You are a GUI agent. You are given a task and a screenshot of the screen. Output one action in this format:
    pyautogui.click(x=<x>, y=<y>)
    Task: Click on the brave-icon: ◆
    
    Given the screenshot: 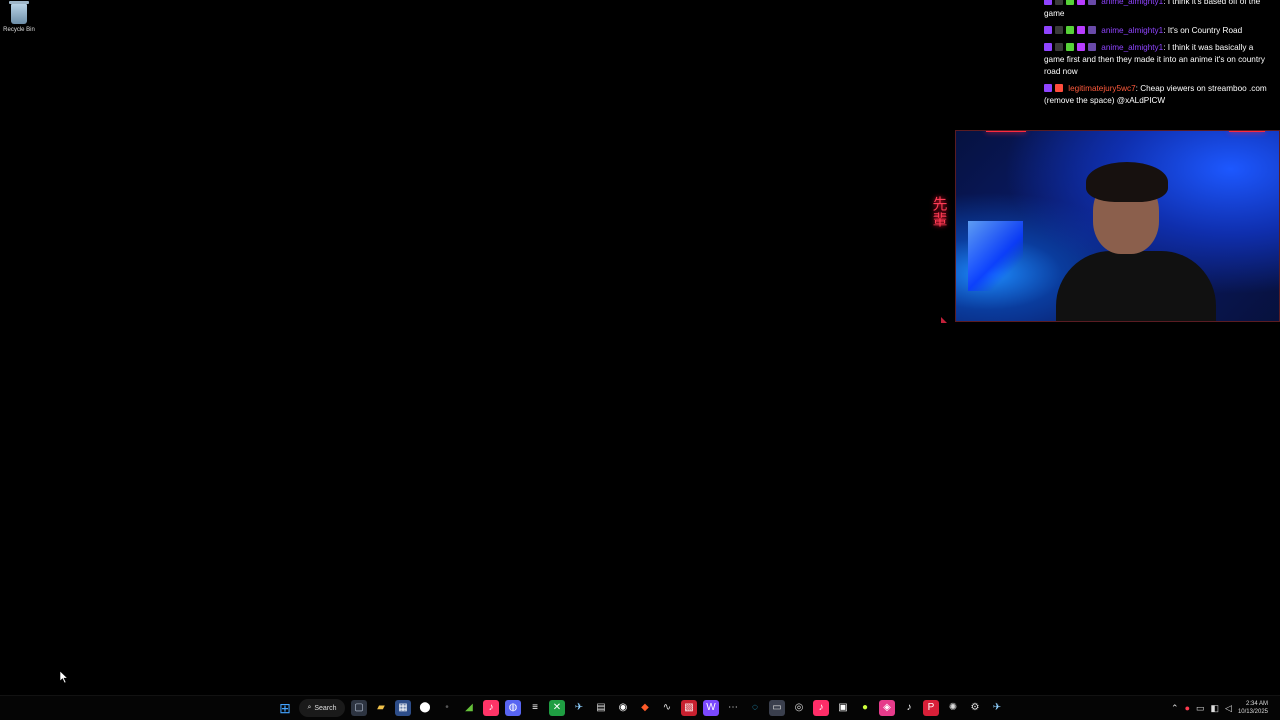 What is the action you would take?
    pyautogui.click(x=645, y=708)
    